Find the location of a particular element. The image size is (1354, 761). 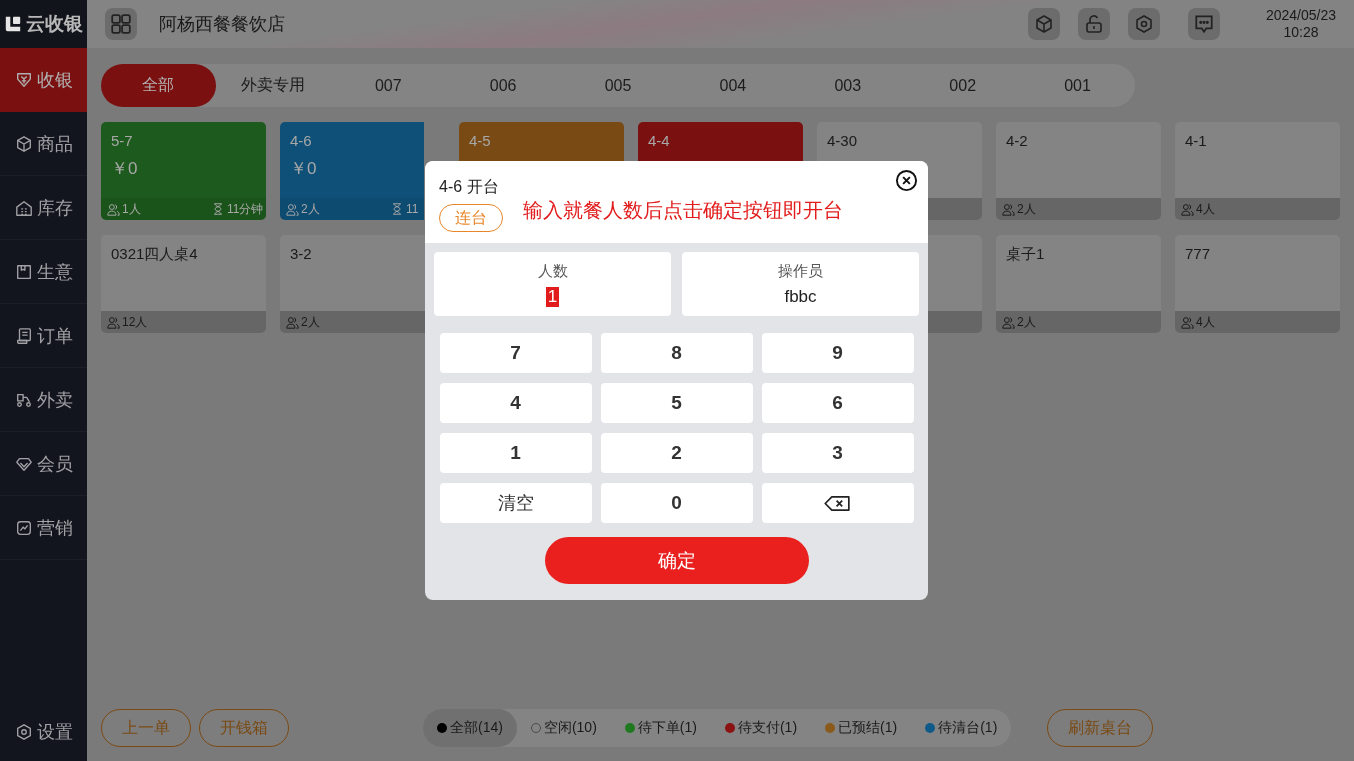

date-text: 2024/05/23 is located at coordinates (1300, 15).